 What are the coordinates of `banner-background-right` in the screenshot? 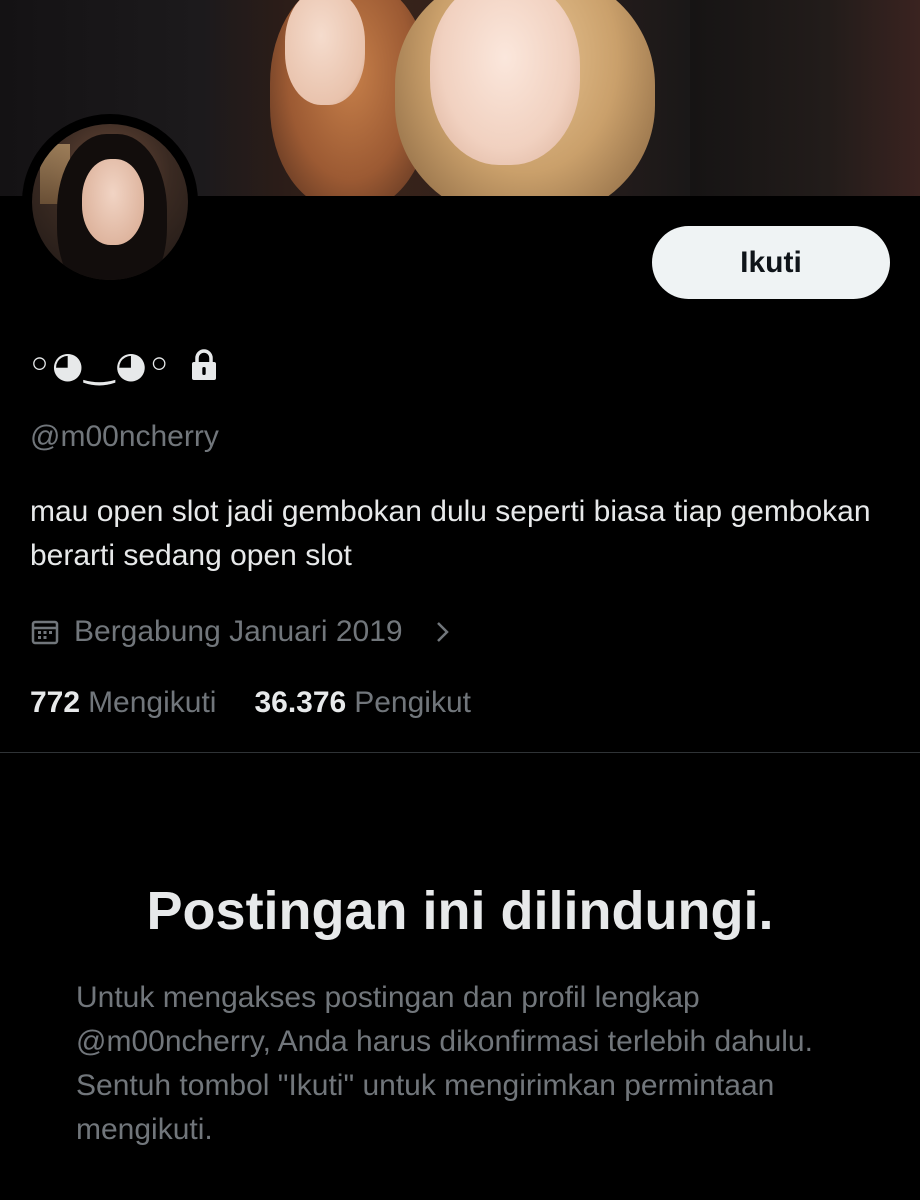 It's located at (805, 98).